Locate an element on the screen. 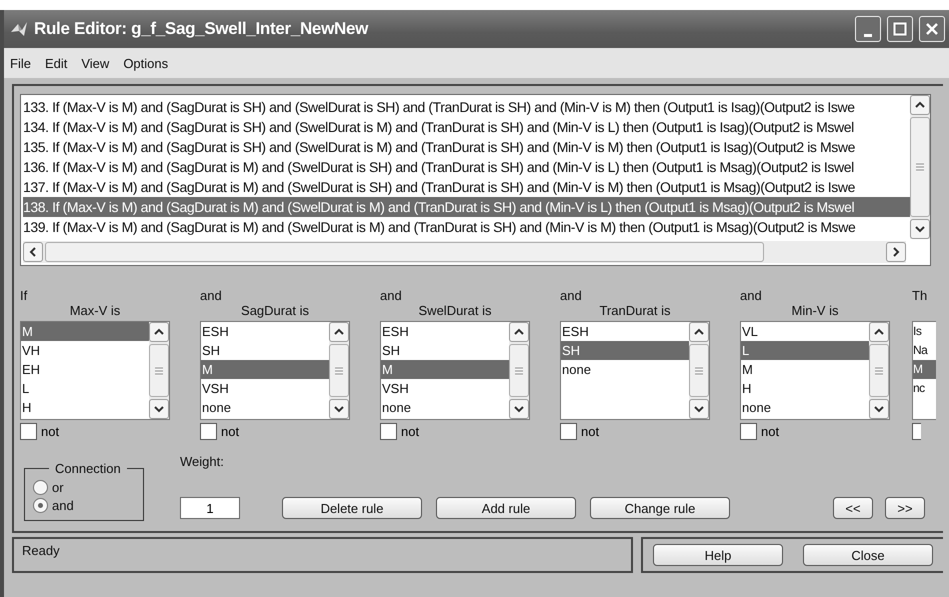 This screenshot has height=597, width=949. variable-label: Min-V is is located at coordinates (815, 311).